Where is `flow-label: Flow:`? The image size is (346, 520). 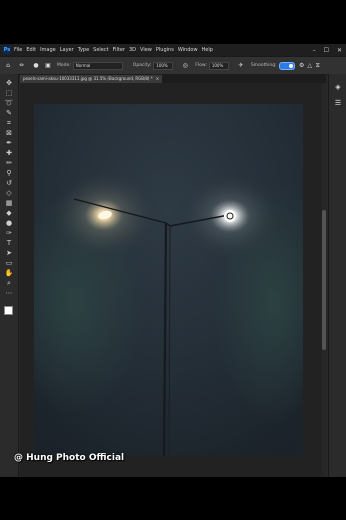
flow-label: Flow: is located at coordinates (201, 65).